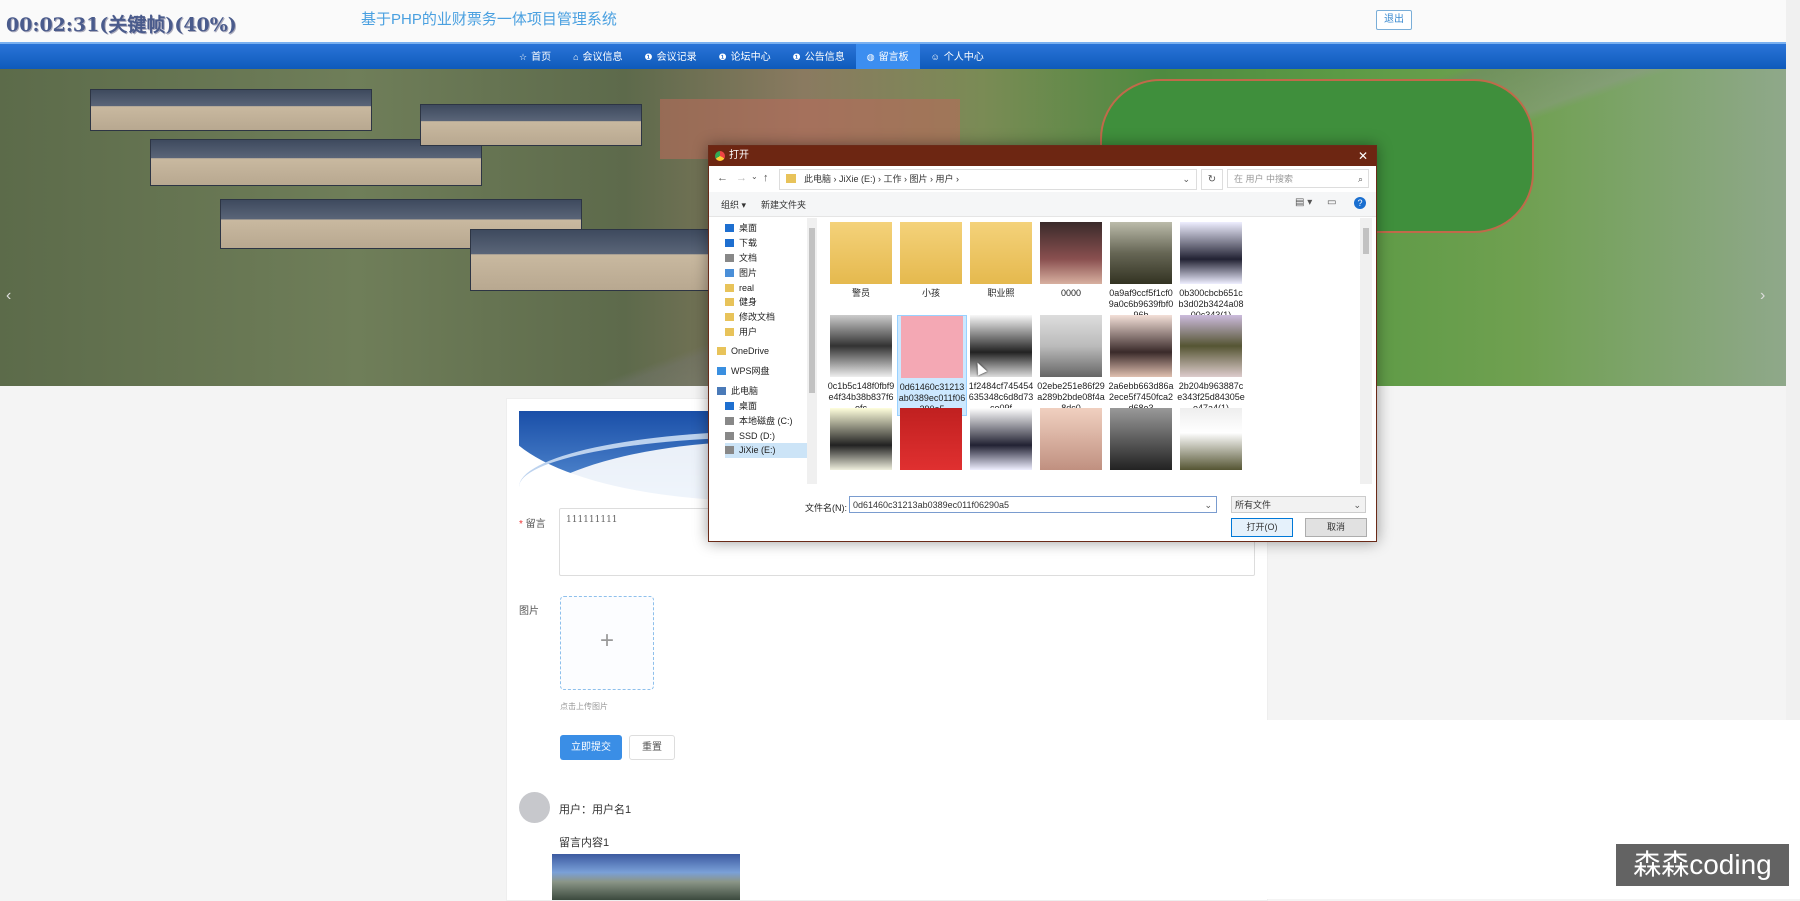 This screenshot has width=1800, height=901. I want to click on file-item: 0000, so click(1071, 260).